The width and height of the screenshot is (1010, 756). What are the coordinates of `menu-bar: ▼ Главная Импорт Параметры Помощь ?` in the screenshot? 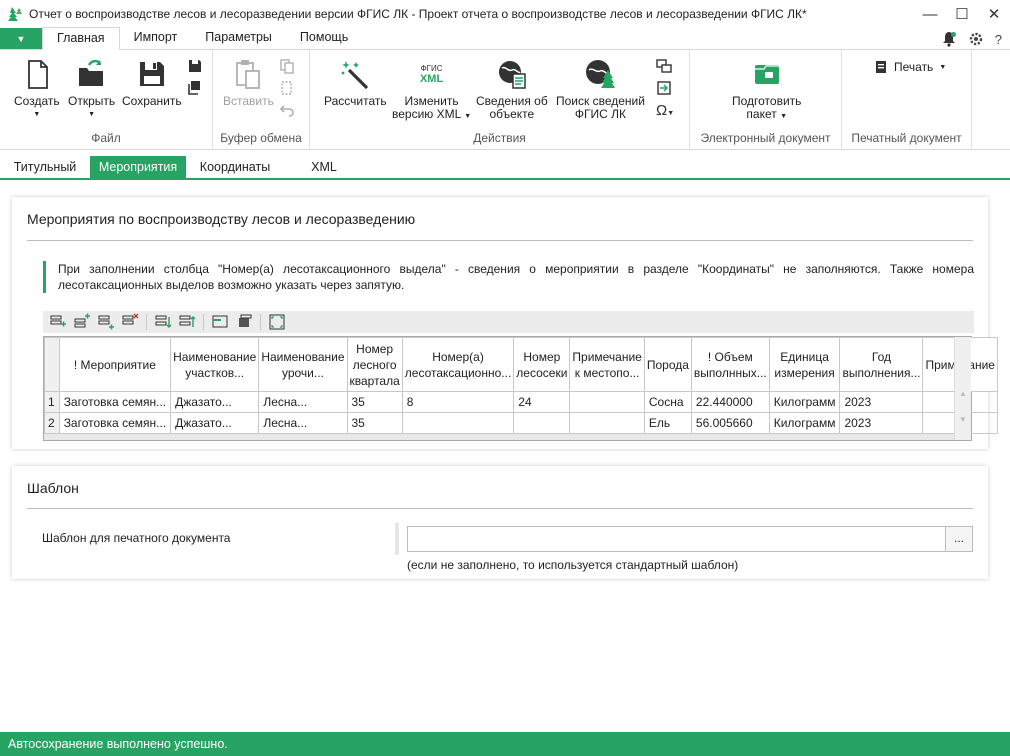 It's located at (505, 38).